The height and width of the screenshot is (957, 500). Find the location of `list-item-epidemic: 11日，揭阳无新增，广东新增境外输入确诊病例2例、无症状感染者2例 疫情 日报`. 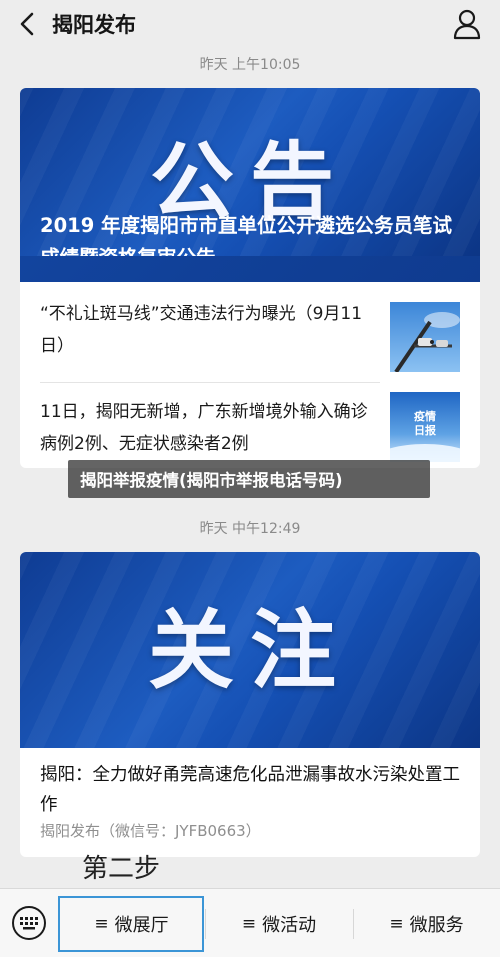

list-item-epidemic: 11日，揭阳无新增，广东新增境外输入确诊病例2例、无症状感染者2例 疫情 日报 is located at coordinates (250, 425).